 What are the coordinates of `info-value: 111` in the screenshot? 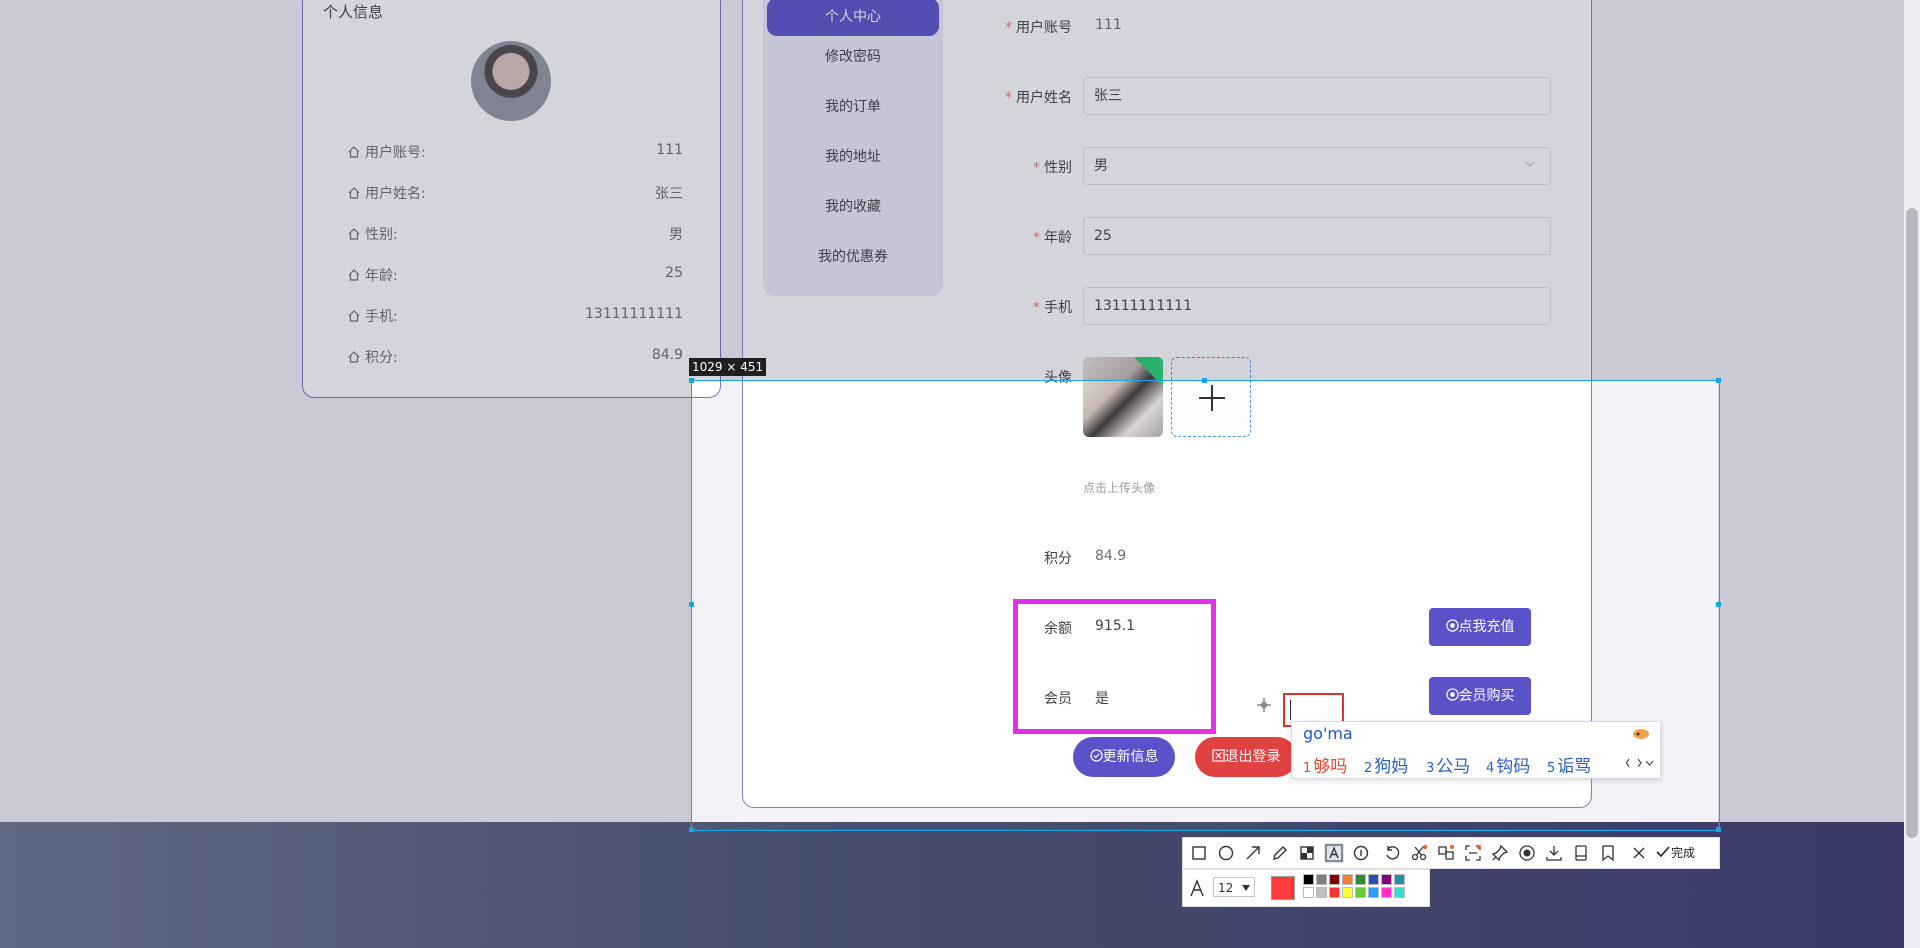 It's located at (669, 150).